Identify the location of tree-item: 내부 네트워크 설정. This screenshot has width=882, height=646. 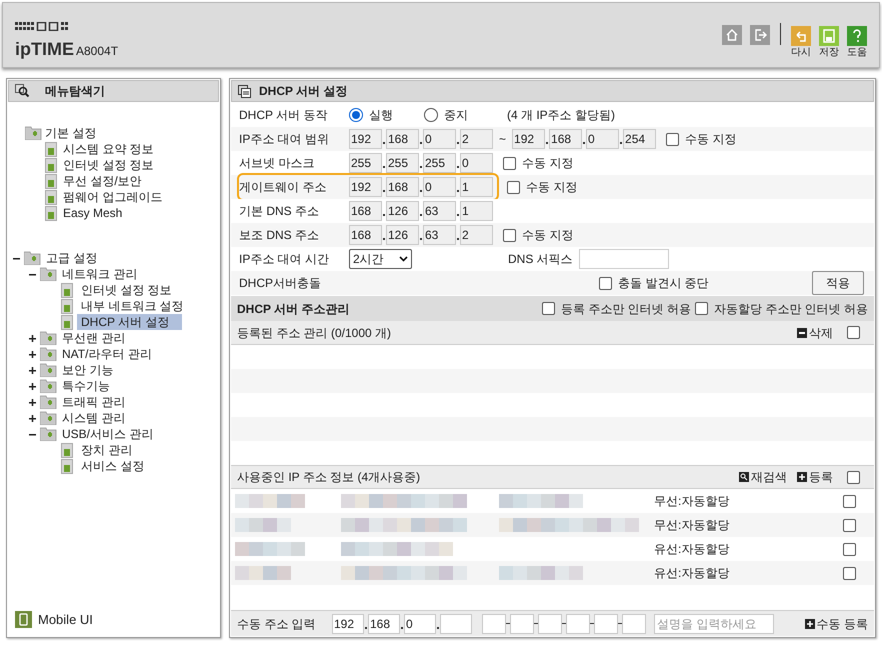
(132, 306).